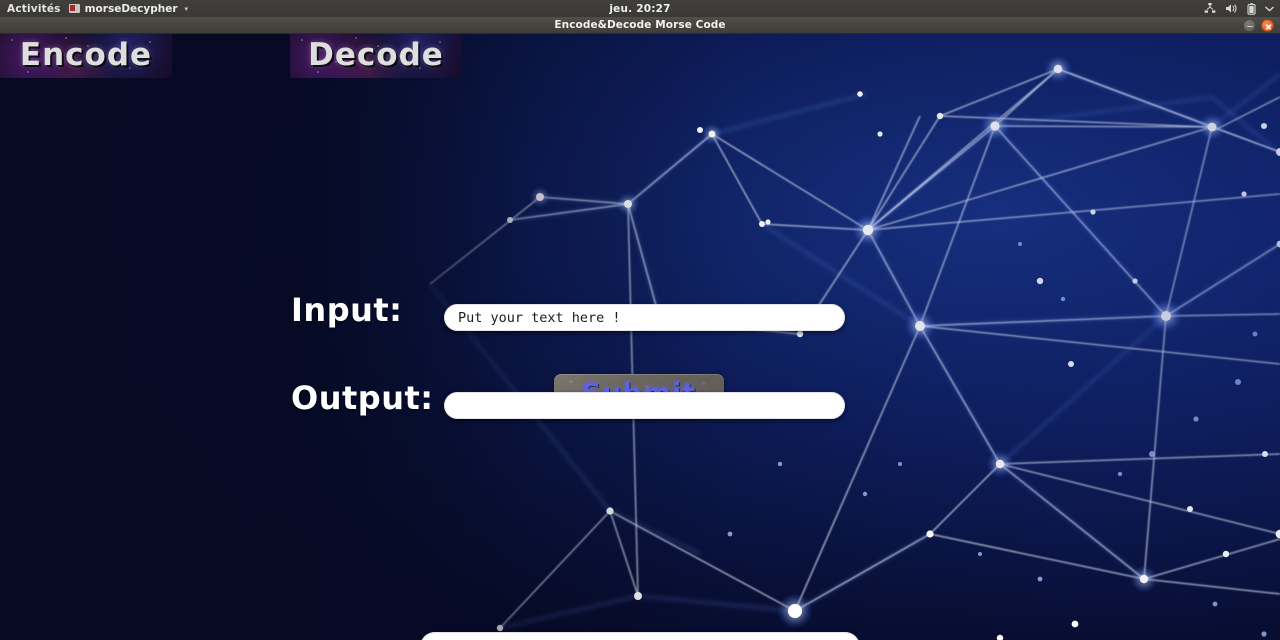  Describe the element at coordinates (1231, 8) in the screenshot. I see `volume-icon` at that location.